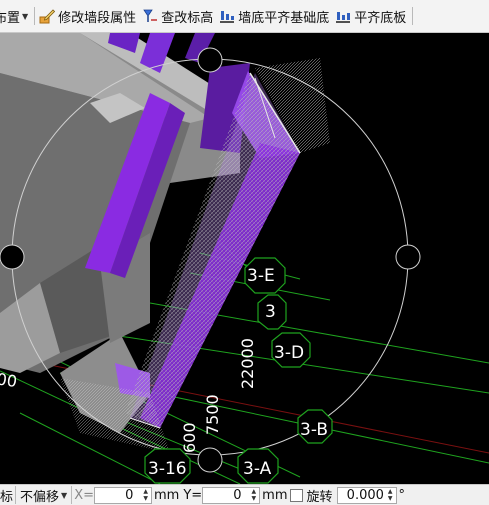 The width and height of the screenshot is (489, 505). Describe the element at coordinates (314, 430) in the screenshot. I see `axis-label-3-B: 3-B` at that location.